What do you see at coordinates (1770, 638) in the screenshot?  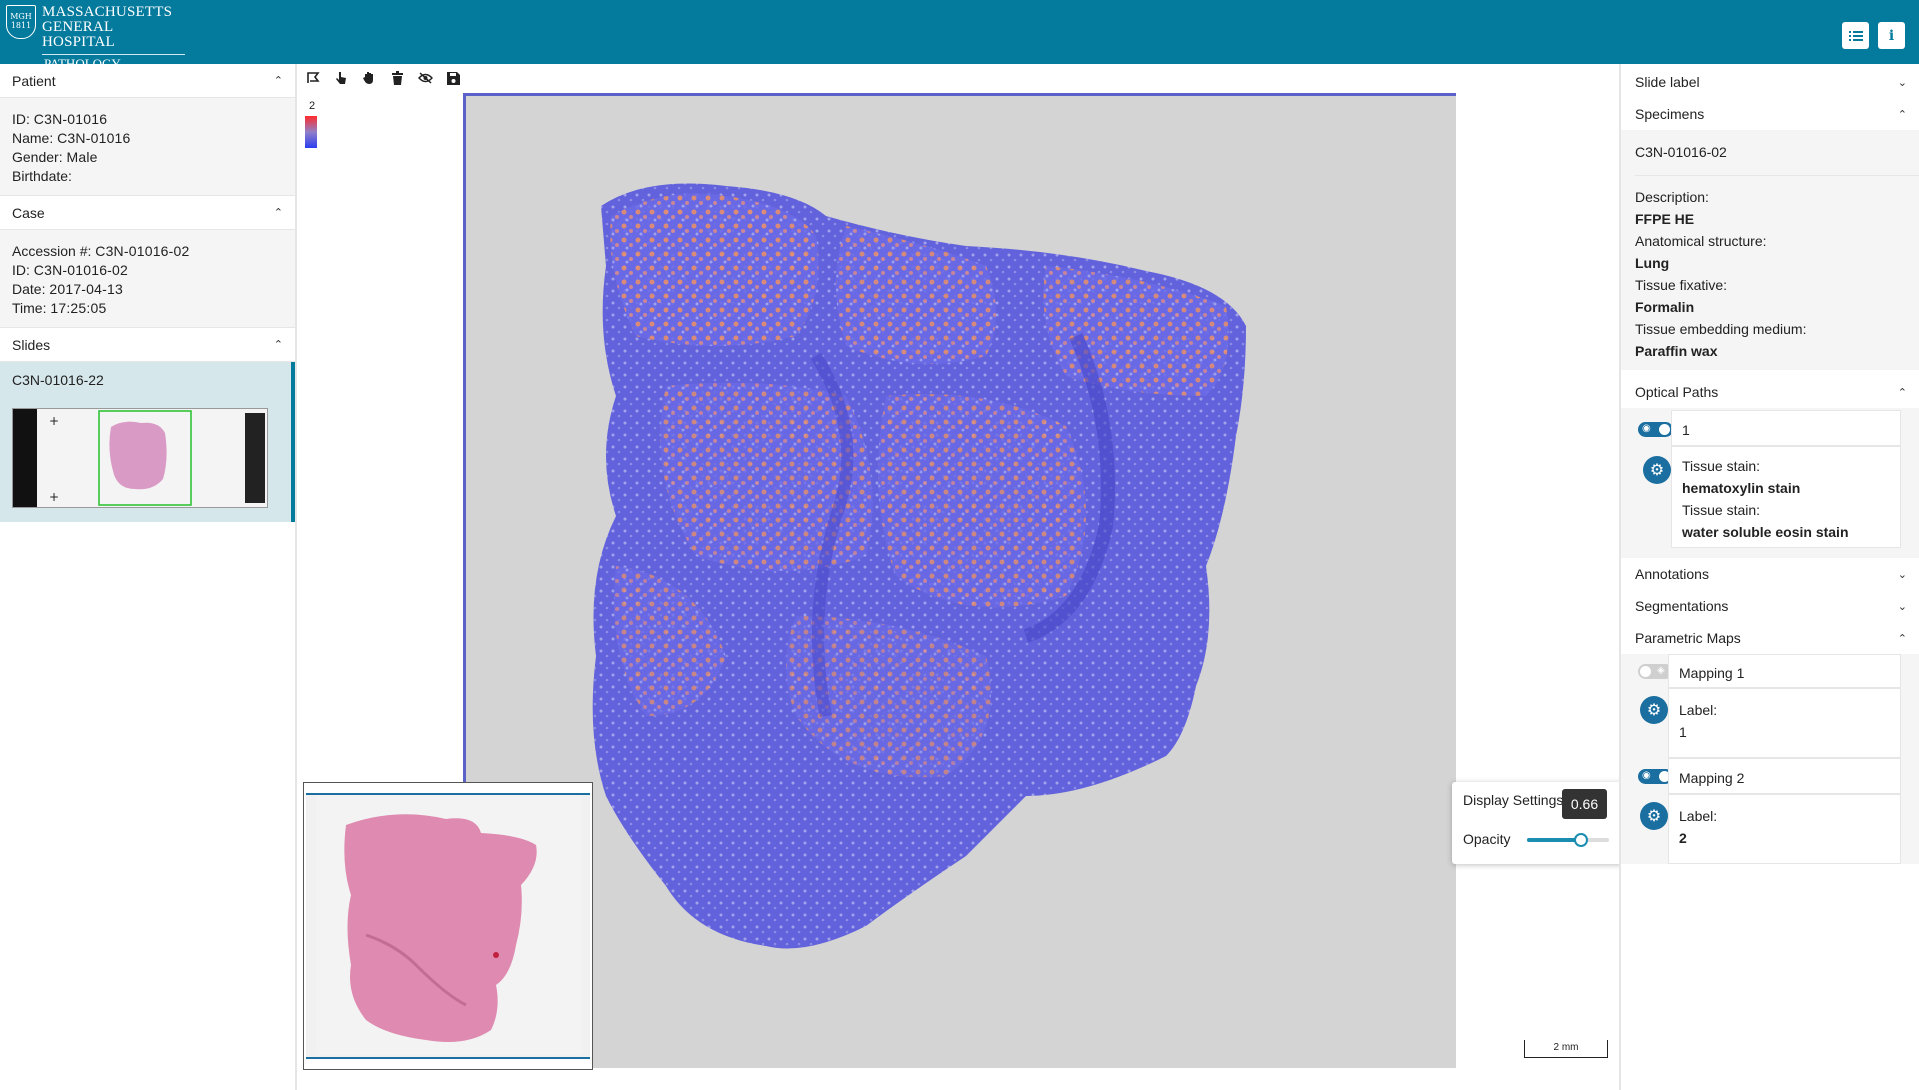 I see `parametric-maps-section-header: Parametric Maps ⌃` at bounding box center [1770, 638].